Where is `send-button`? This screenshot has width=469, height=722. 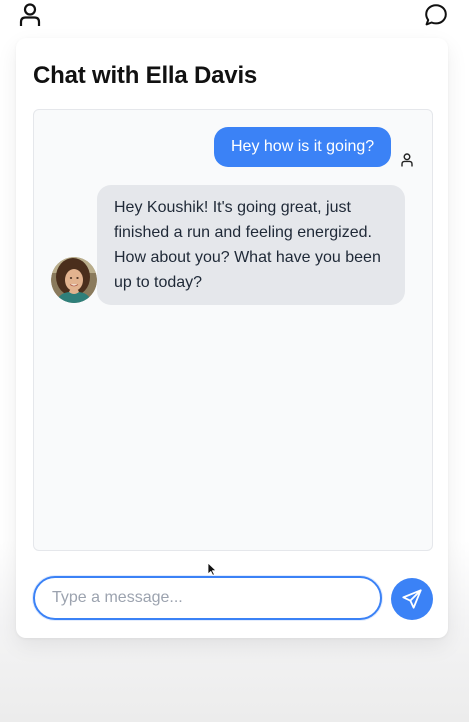
send-button is located at coordinates (412, 599).